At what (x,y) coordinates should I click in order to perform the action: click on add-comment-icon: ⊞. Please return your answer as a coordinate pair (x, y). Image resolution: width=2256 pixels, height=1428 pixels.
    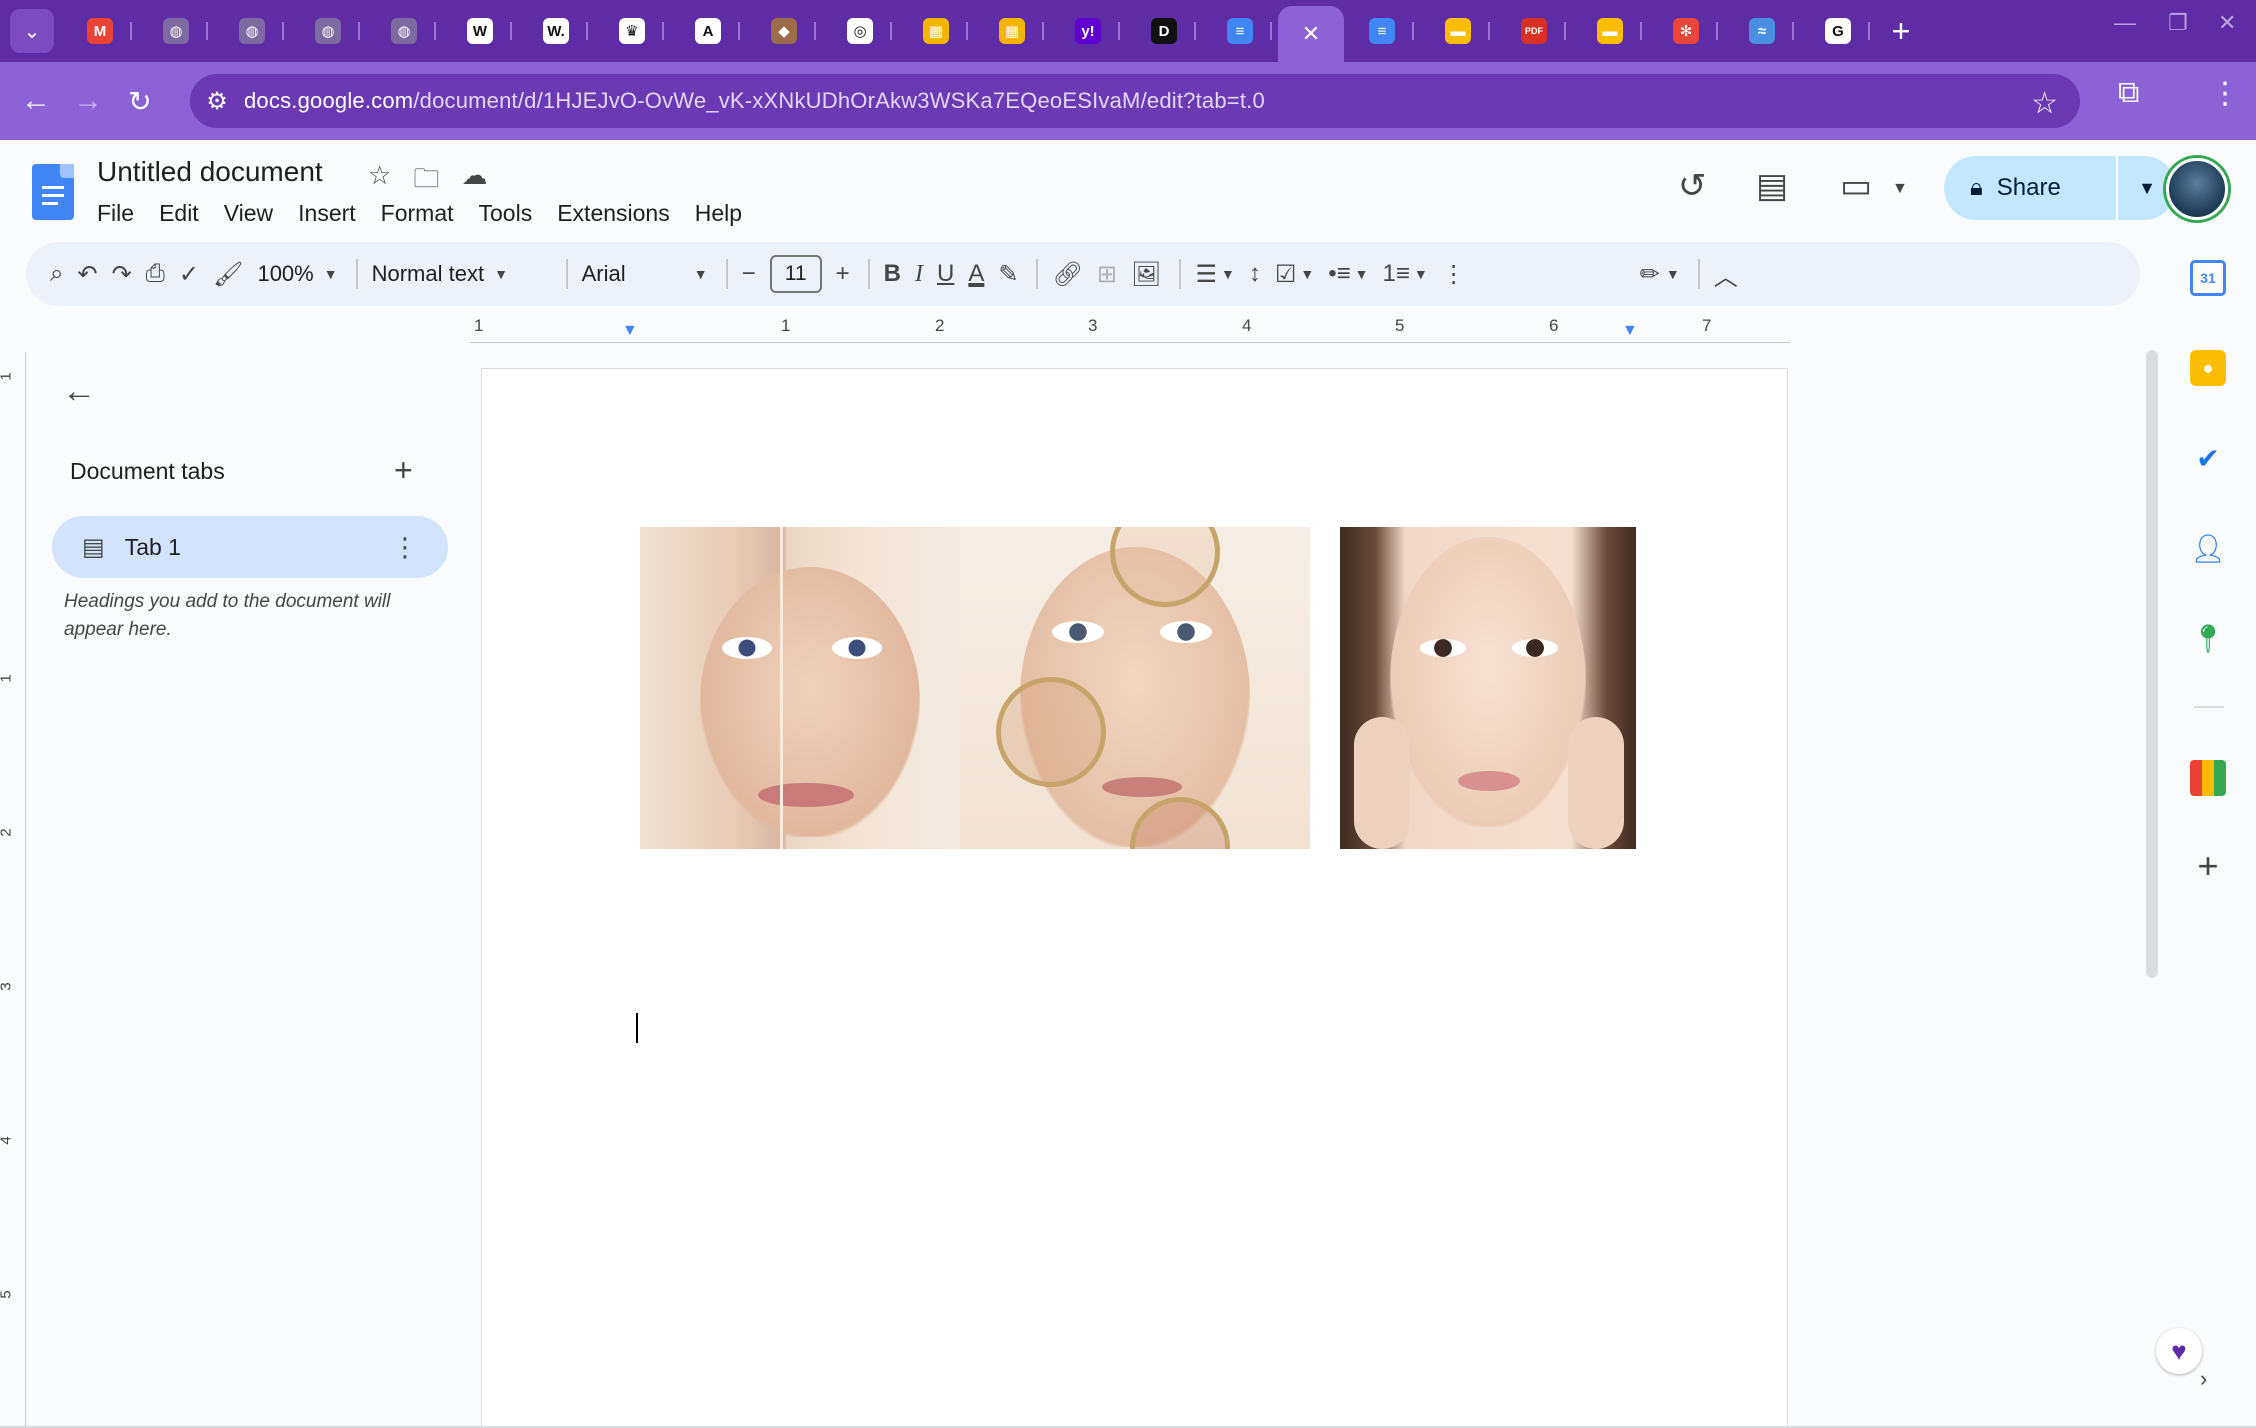
    Looking at the image, I should click on (1107, 274).